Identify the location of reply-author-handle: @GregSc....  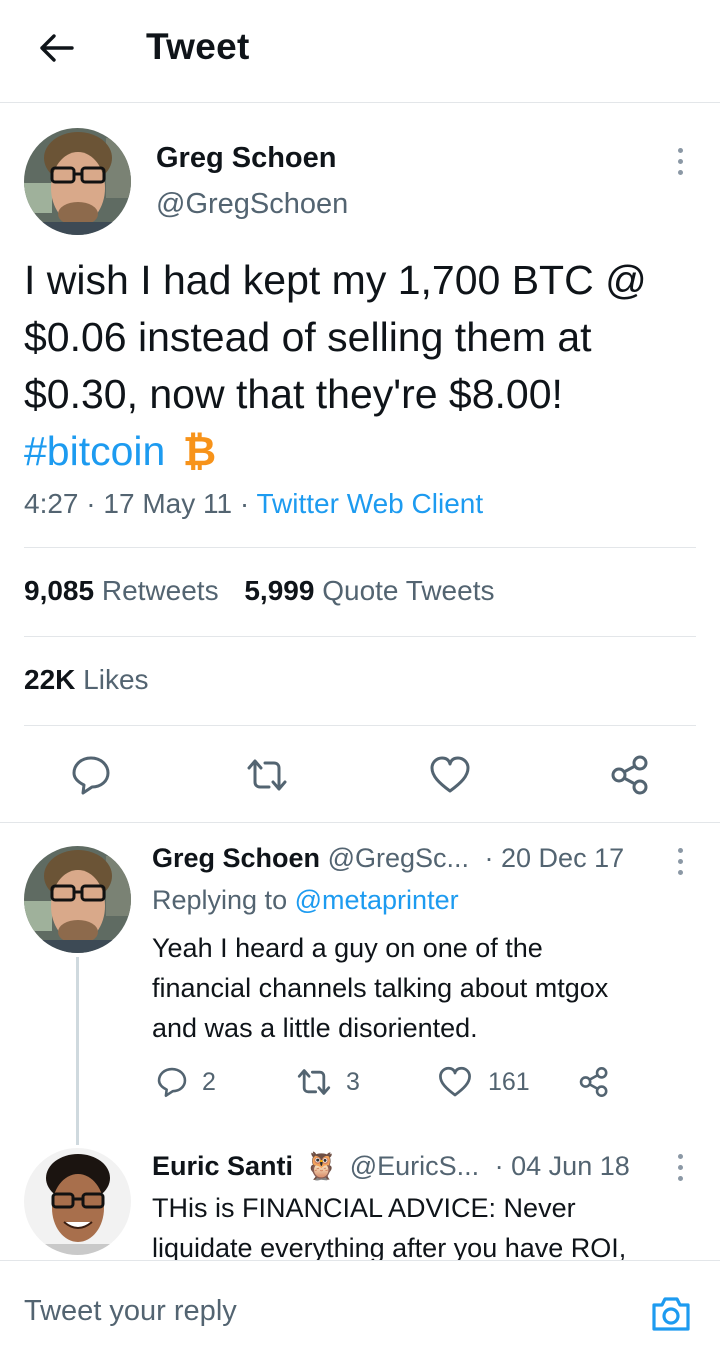
(398, 858).